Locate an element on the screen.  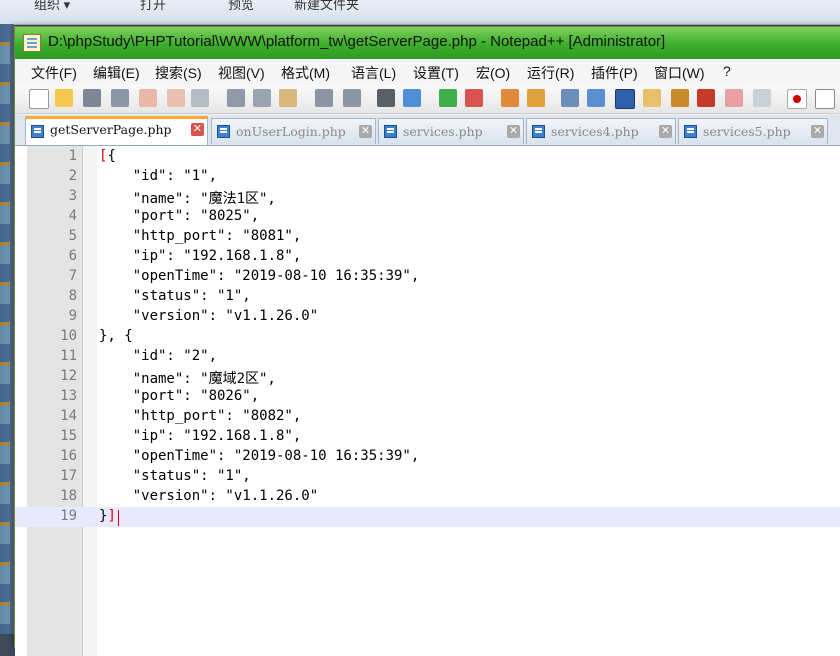
copy-icon is located at coordinates (262, 98).